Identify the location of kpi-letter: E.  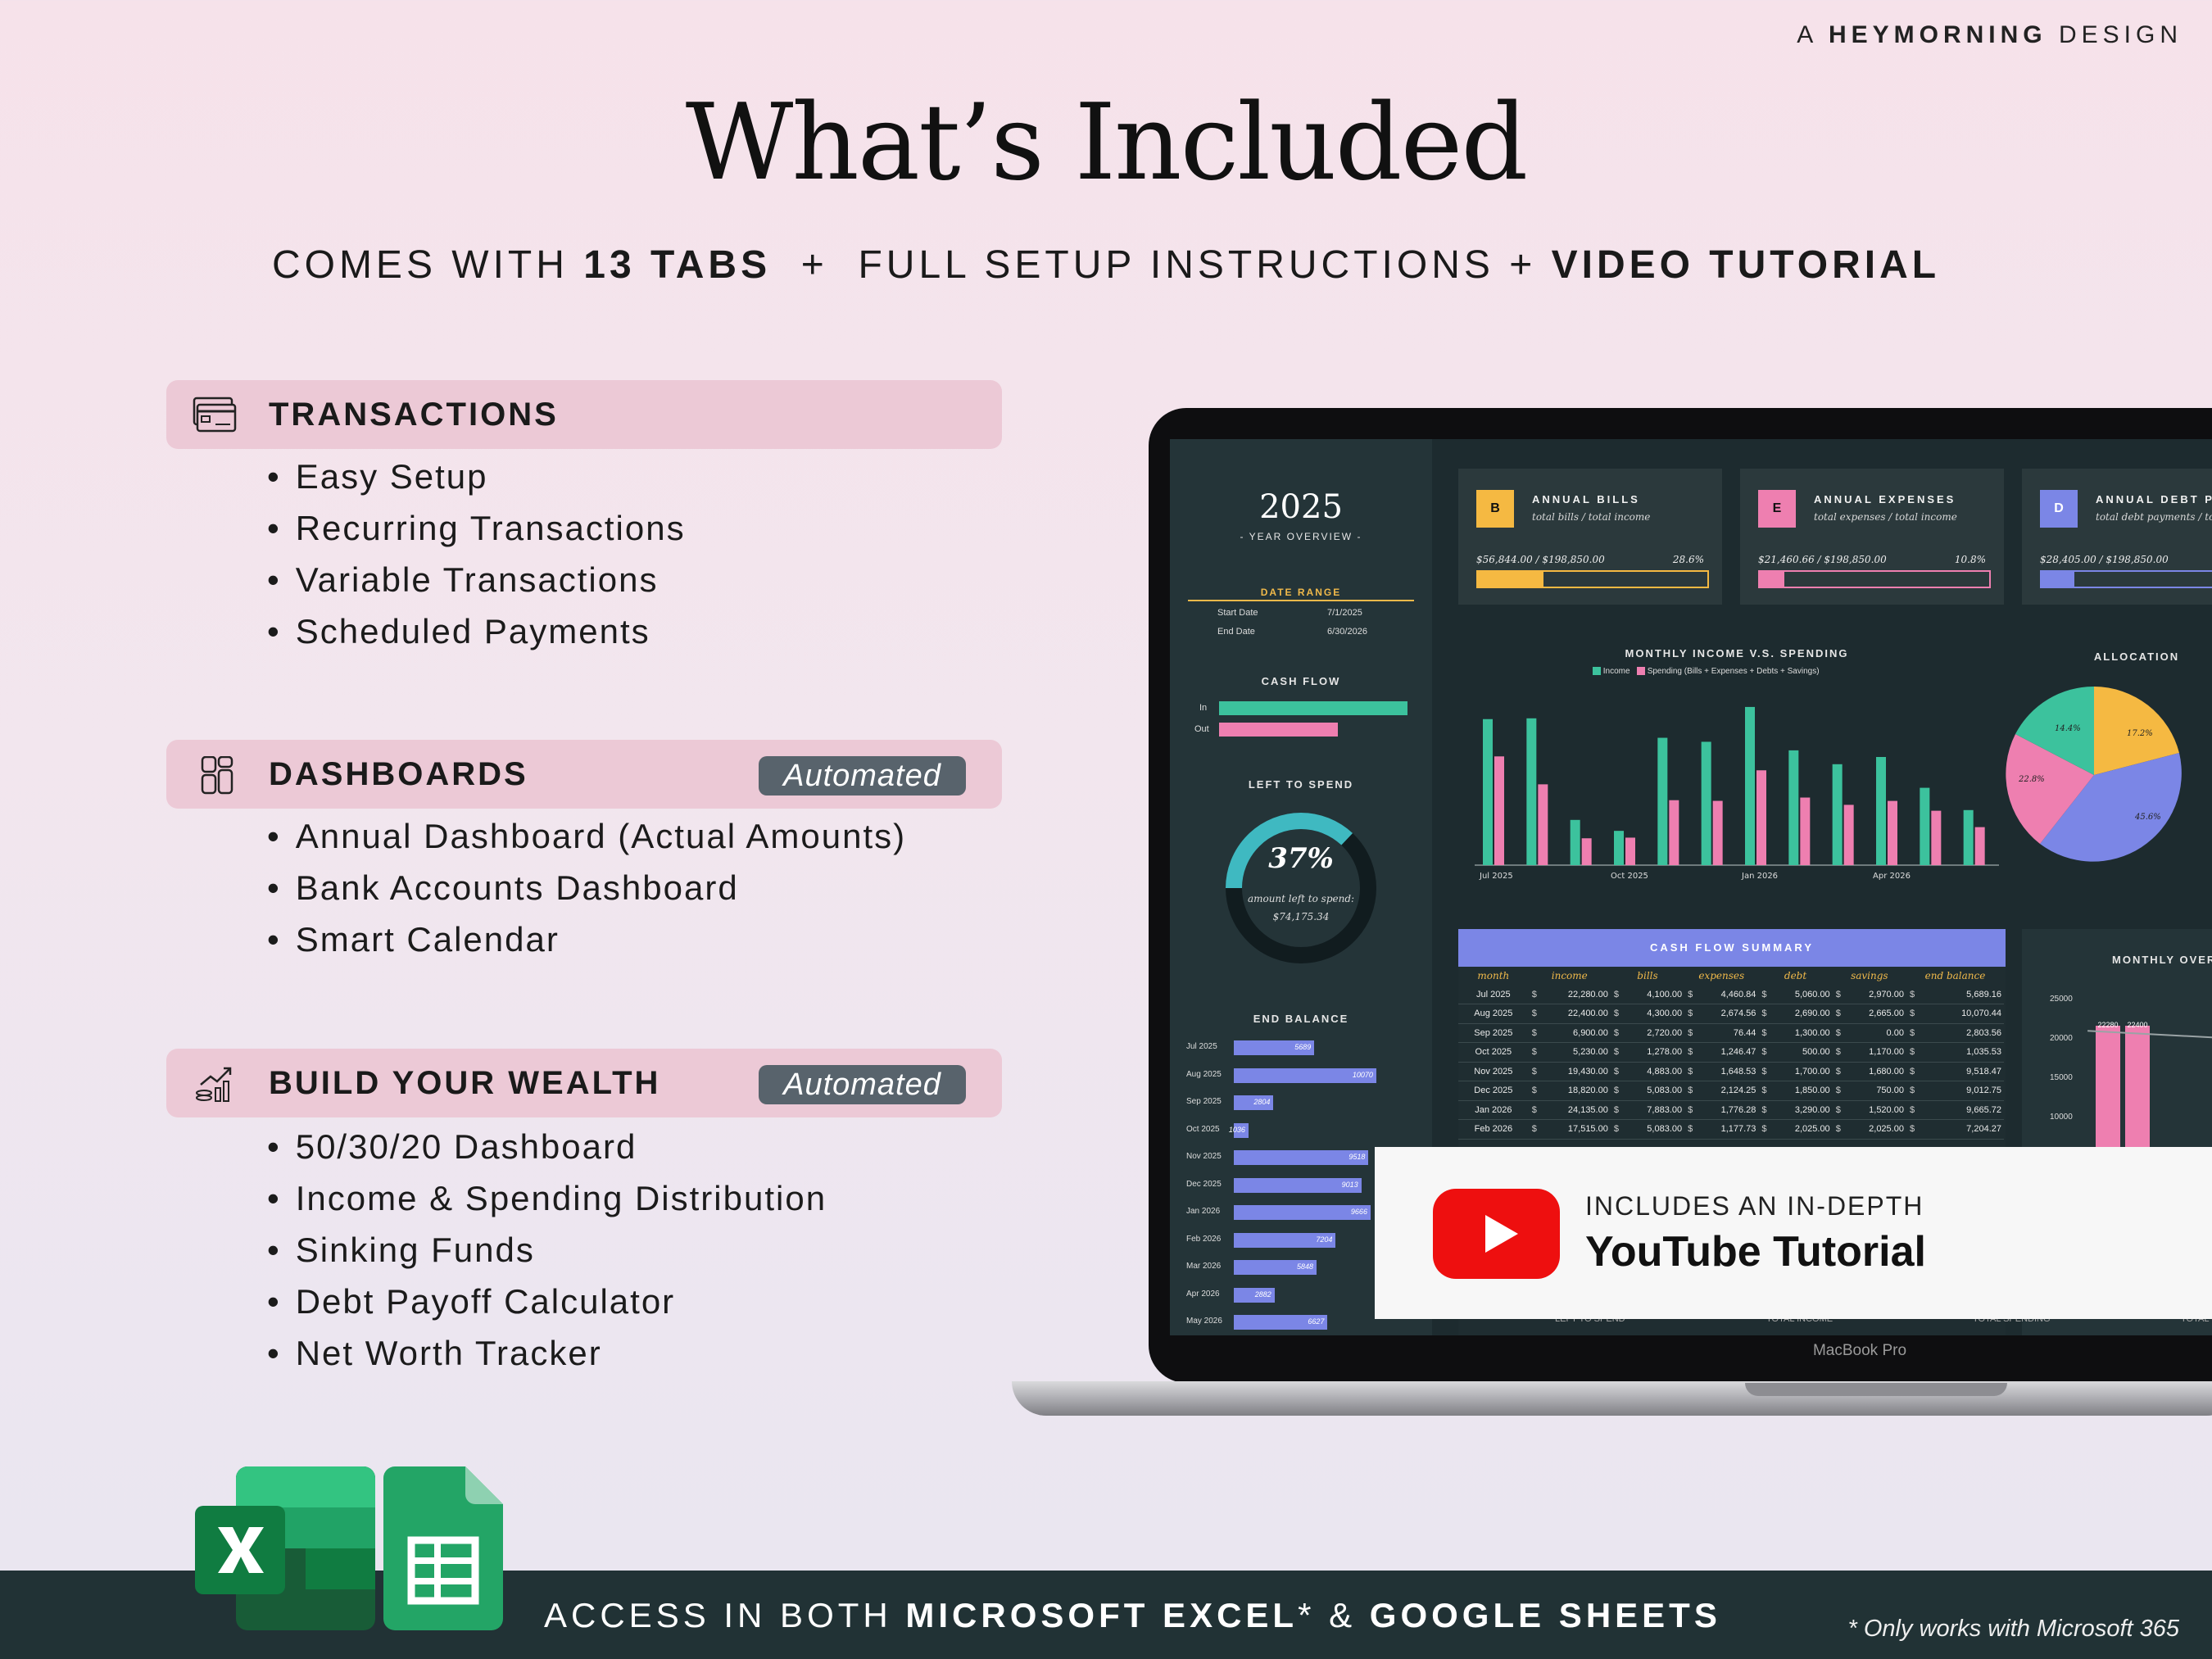
(1777, 509).